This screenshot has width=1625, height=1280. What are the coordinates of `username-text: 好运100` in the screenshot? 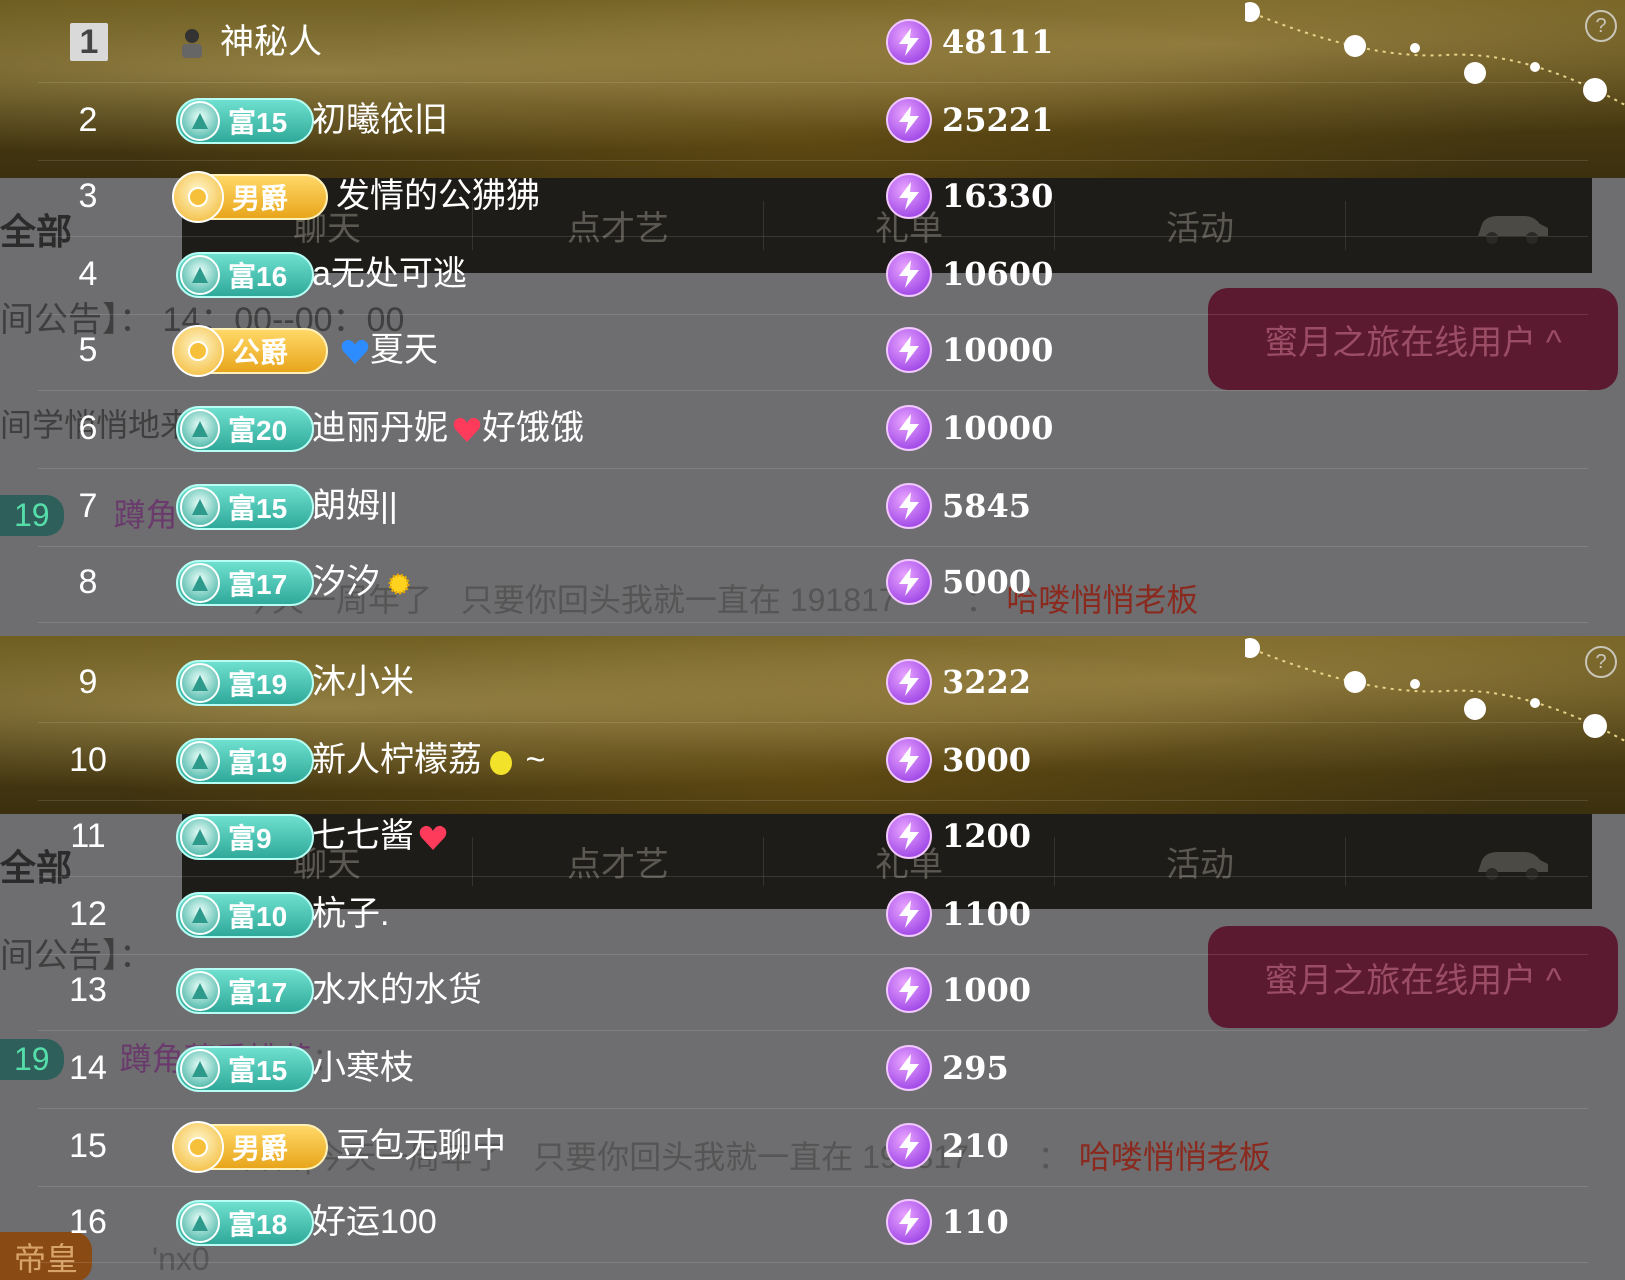 It's located at (374, 1222).